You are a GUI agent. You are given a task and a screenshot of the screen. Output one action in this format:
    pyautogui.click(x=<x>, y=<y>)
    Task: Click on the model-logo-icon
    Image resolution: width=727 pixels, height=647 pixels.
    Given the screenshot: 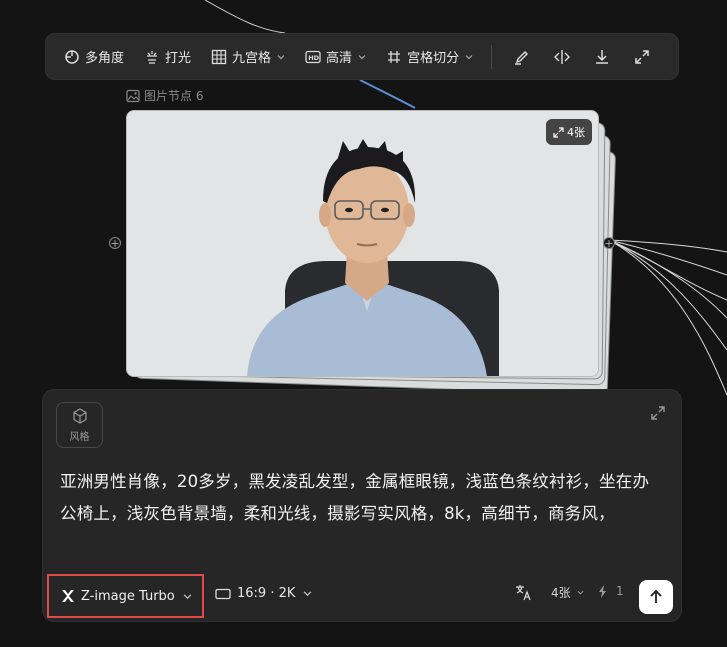 What is the action you would take?
    pyautogui.click(x=68, y=596)
    